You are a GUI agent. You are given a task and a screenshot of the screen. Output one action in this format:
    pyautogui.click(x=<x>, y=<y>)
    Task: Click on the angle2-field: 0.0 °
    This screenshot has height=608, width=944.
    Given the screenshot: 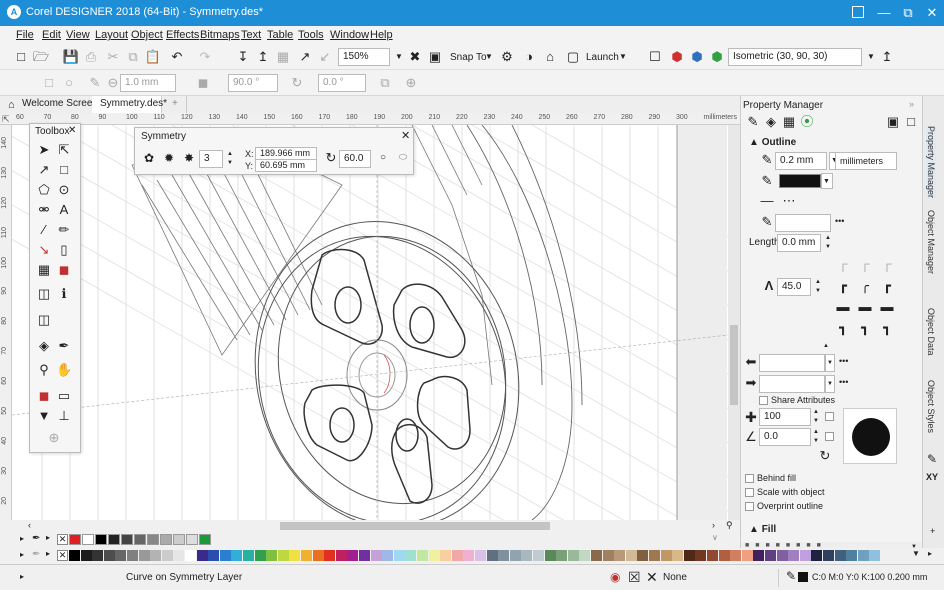 What is the action you would take?
    pyautogui.click(x=342, y=83)
    